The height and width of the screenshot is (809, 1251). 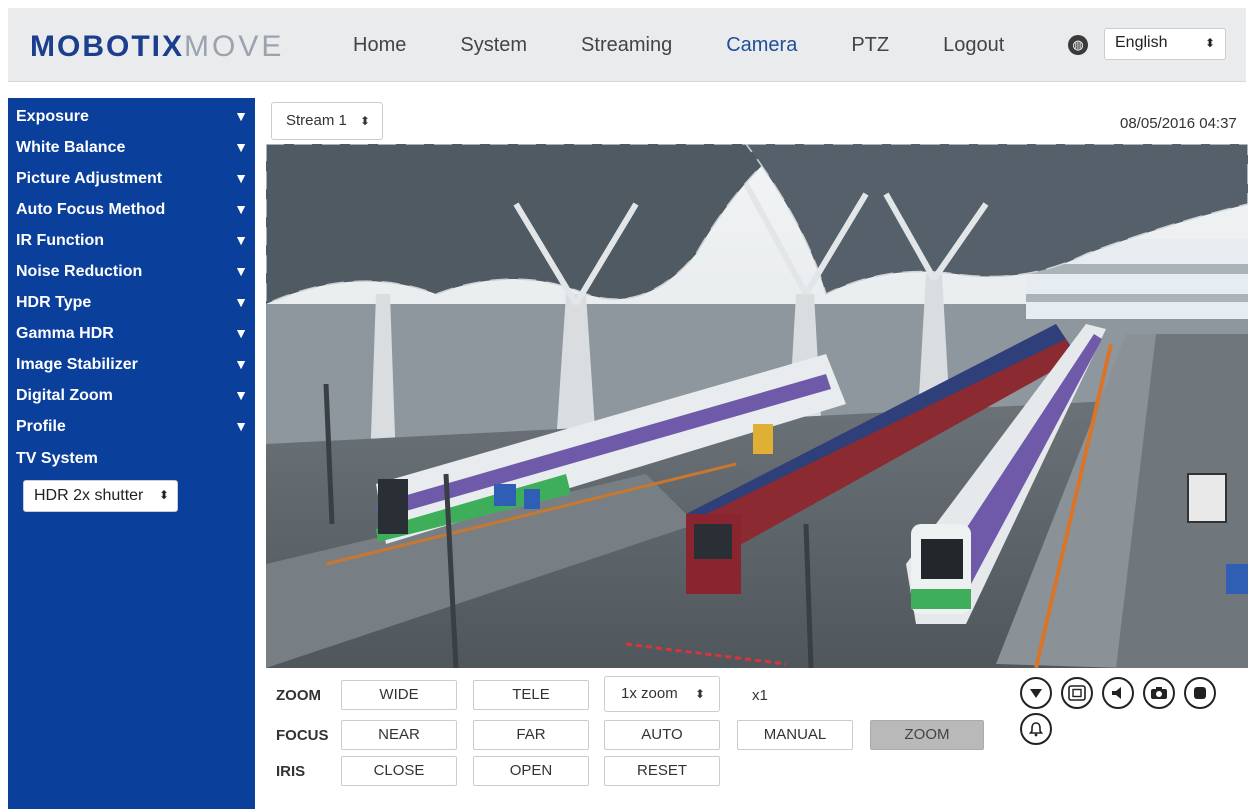 What do you see at coordinates (132, 429) in the screenshot?
I see `sidebar-item-profile: Profile ▼` at bounding box center [132, 429].